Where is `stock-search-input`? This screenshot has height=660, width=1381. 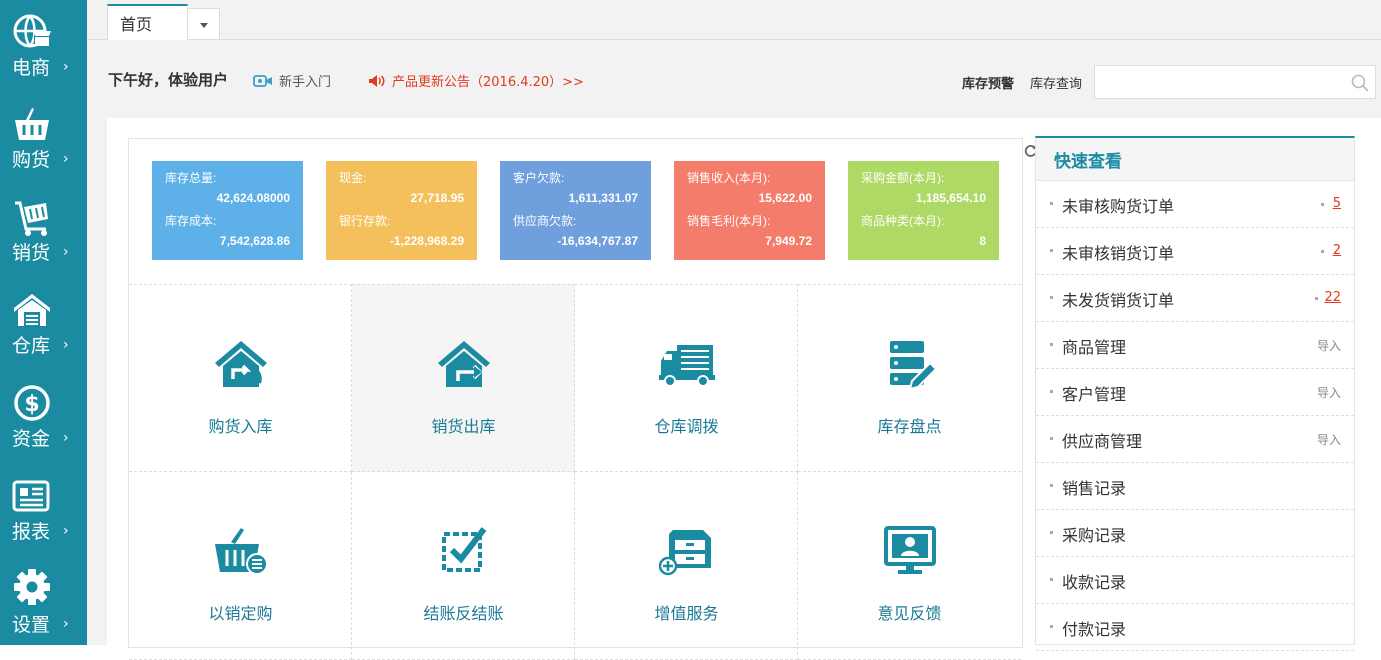
stock-search-input is located at coordinates (1215, 82).